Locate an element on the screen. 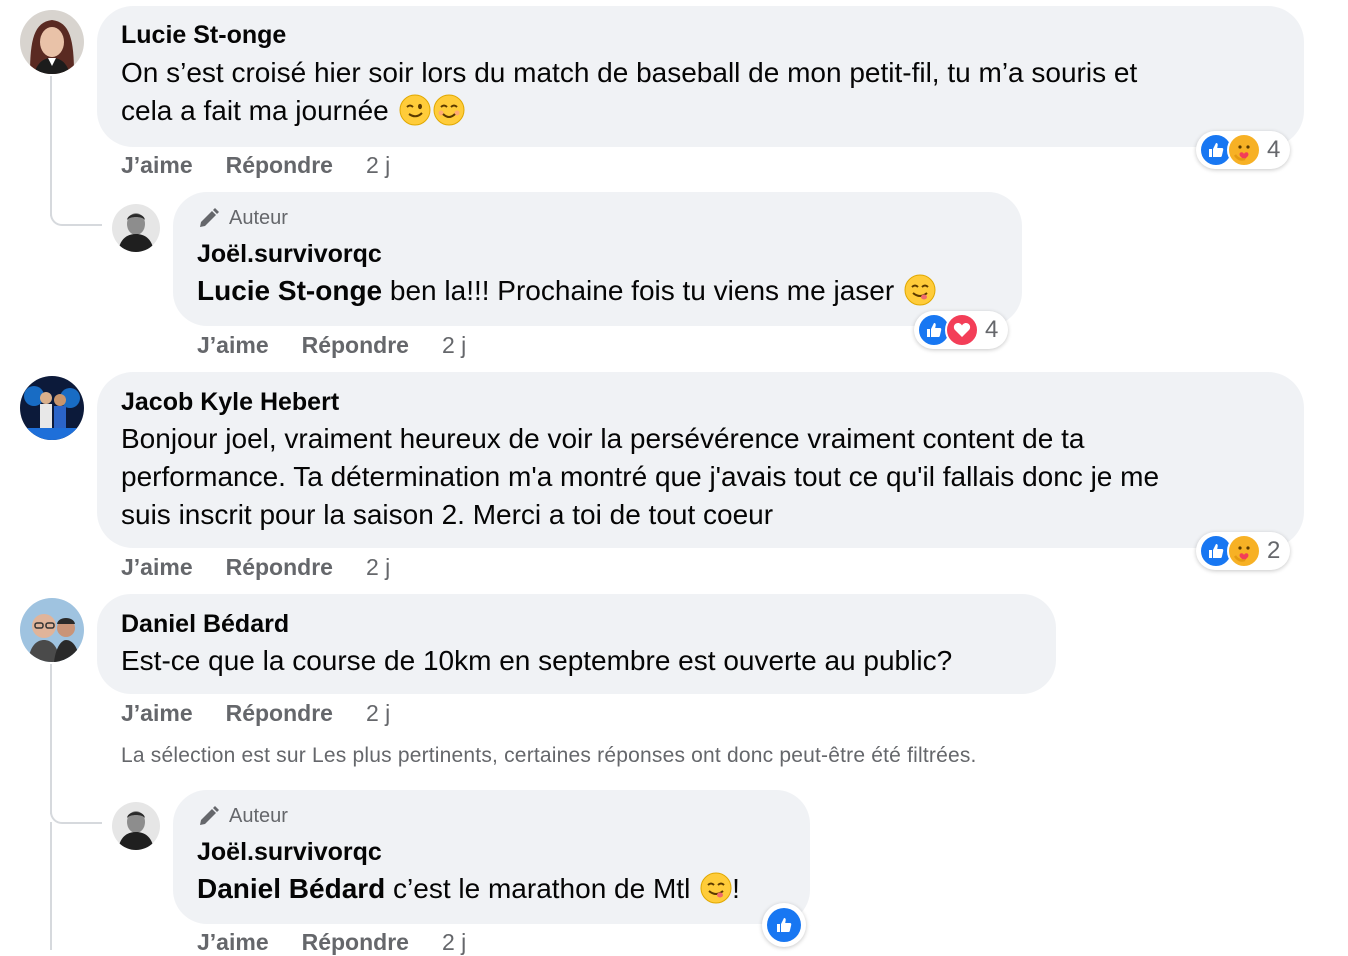  reactions-summary-reply-1: 4 is located at coordinates (961, 330).